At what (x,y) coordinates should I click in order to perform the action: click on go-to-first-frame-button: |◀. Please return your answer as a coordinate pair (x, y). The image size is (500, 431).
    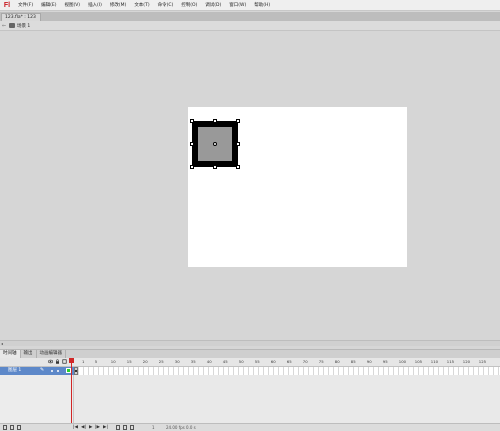
    Looking at the image, I should click on (75, 427).